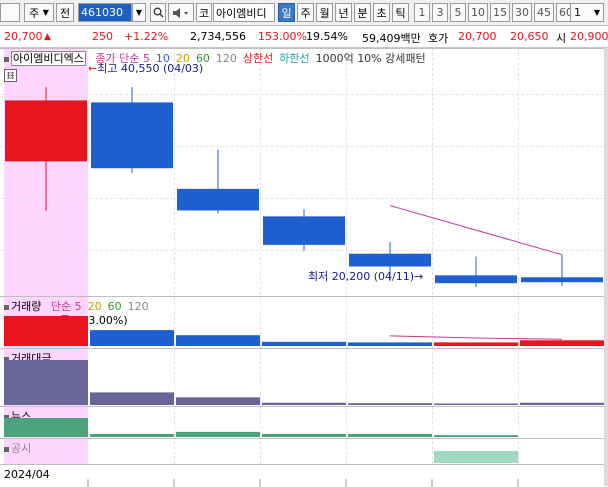  Describe the element at coordinates (419, 276) in the screenshot. I see `low-arrow-icon: →` at that location.